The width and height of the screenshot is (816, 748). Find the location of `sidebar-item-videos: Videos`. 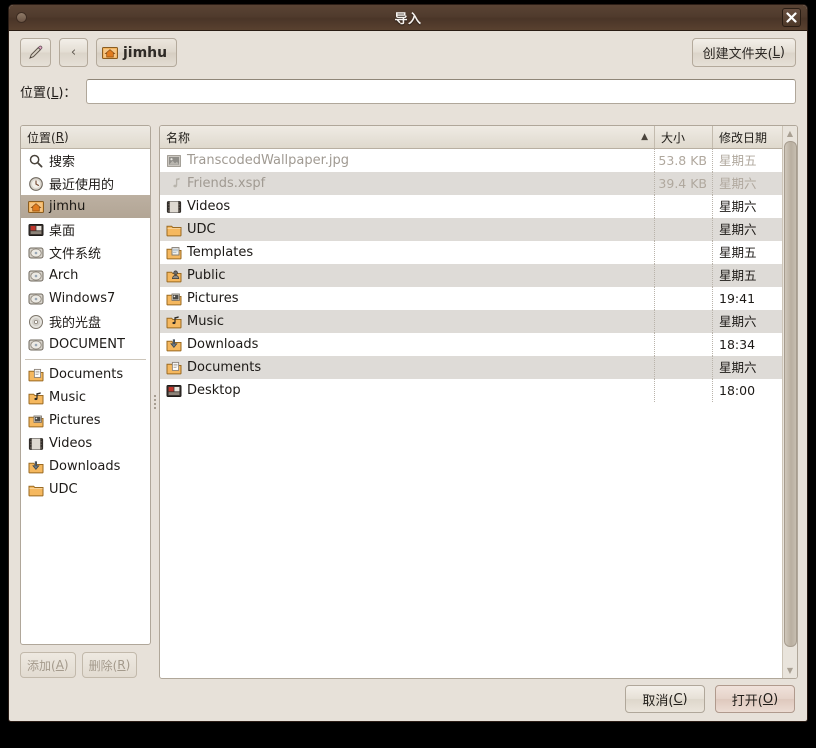

sidebar-item-videos: Videos is located at coordinates (85, 443).